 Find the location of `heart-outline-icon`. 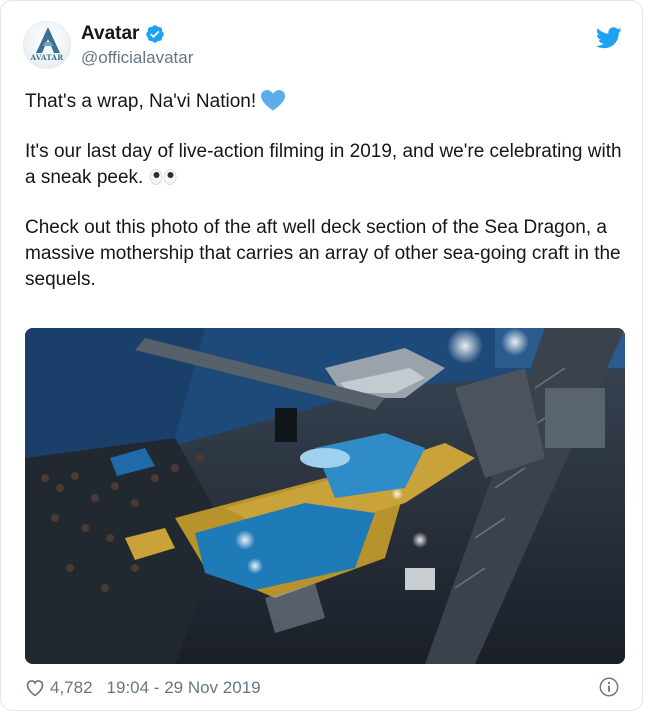

heart-outline-icon is located at coordinates (35, 688).